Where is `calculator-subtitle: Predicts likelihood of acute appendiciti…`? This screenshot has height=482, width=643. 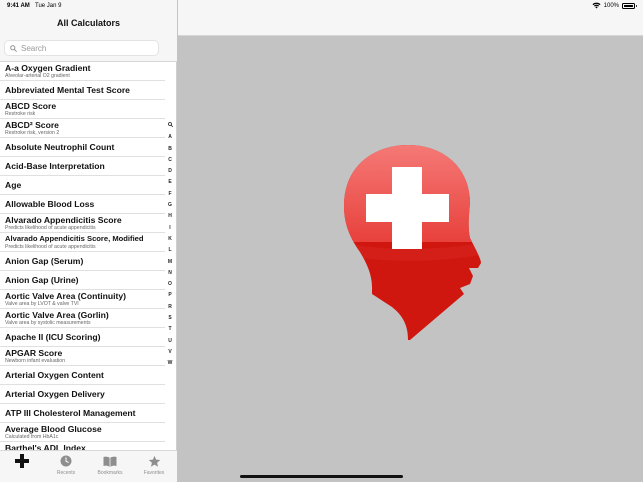
calculator-subtitle: Predicts likelihood of acute appendiciti… is located at coordinates (50, 247).